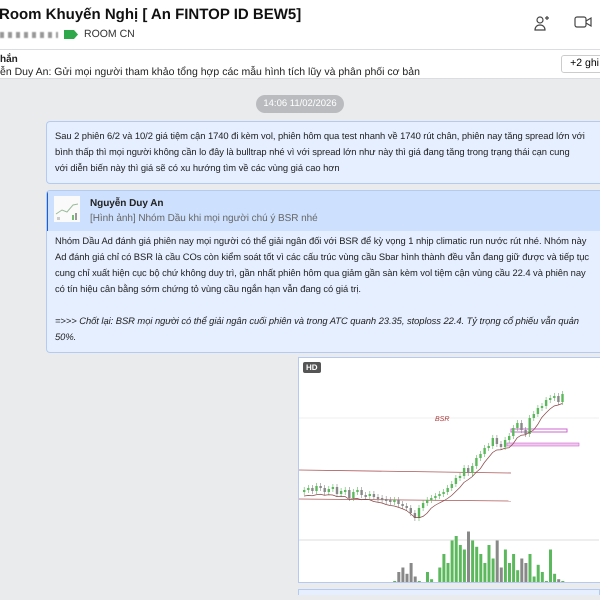 This screenshot has height=600, width=600. I want to click on message-text: Sau 2 phiên 6/2 và 10/2 giá tiệm cận 1740 đi kèm vol, phiên hôm qua test nhanh về 1740 rút chân, phiên nay tăng spread lớn với bình thấp thì mọi người không cần lo đây là bulltrap nhé vì với spread lớn như này thì giá đang tăng trong trạng thái cạn cung với diễn biến này thì giá sẽ có xu hướng tìm về các vùng giá cao hơn, so click(320, 152).